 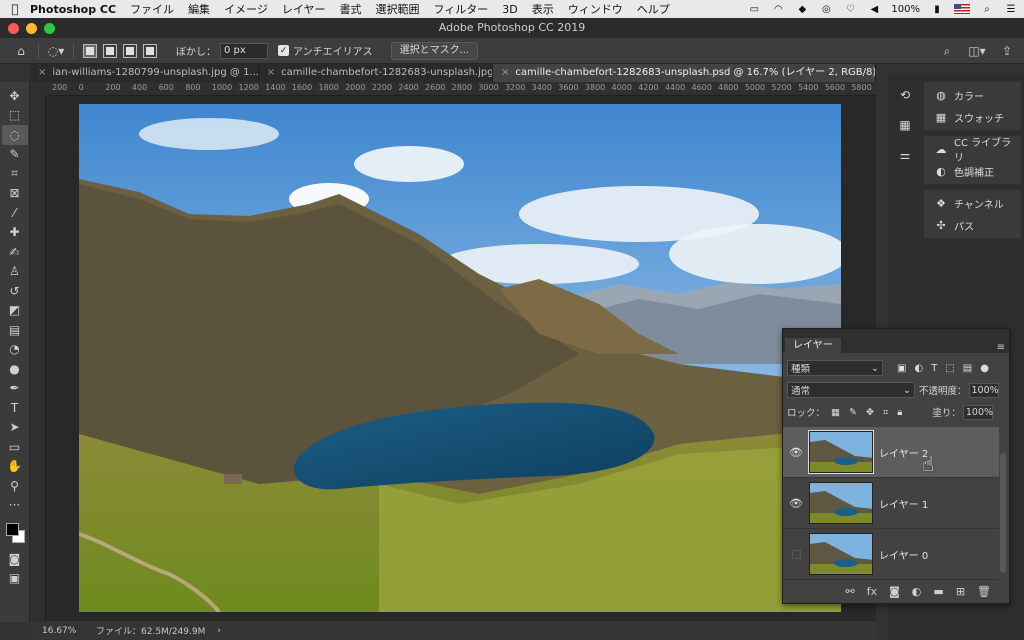 What do you see at coordinates (15, 233) in the screenshot?
I see `healing-brush-tool-icon: ✚` at bounding box center [15, 233].